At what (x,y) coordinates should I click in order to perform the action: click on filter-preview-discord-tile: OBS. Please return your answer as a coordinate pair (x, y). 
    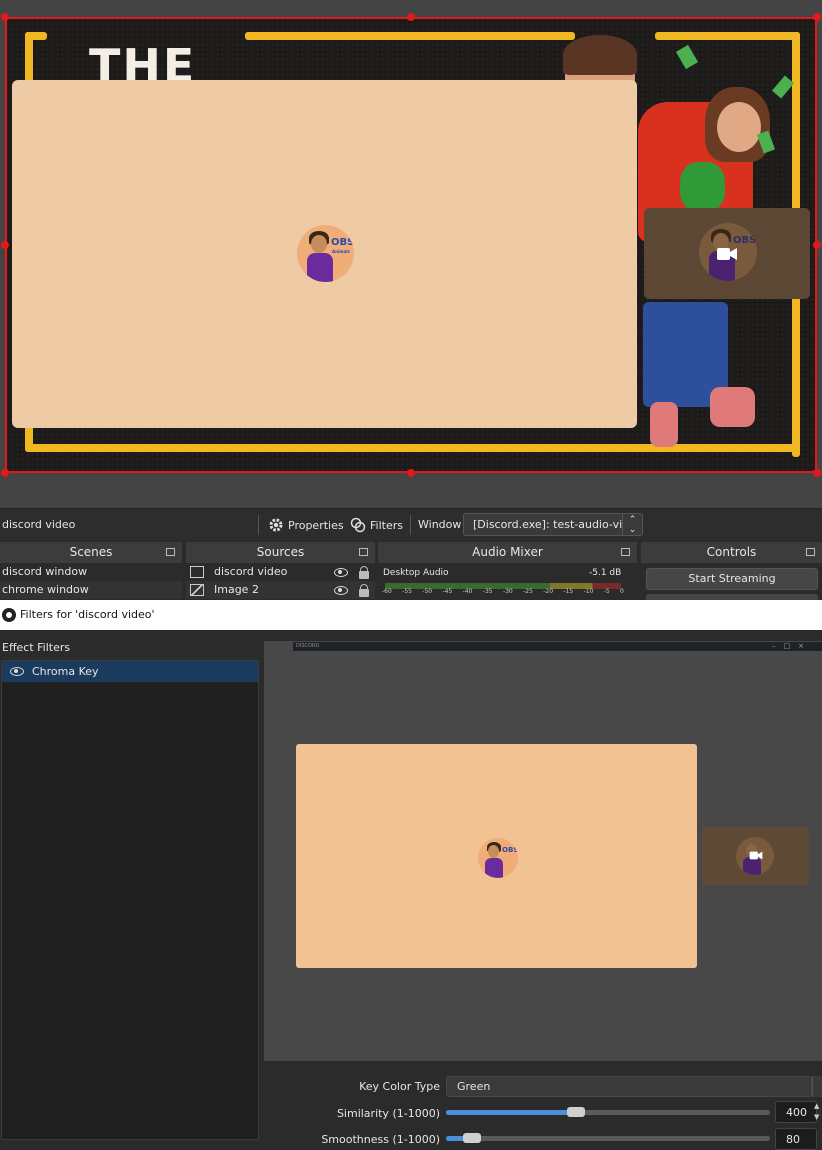
    Looking at the image, I should click on (496, 856).